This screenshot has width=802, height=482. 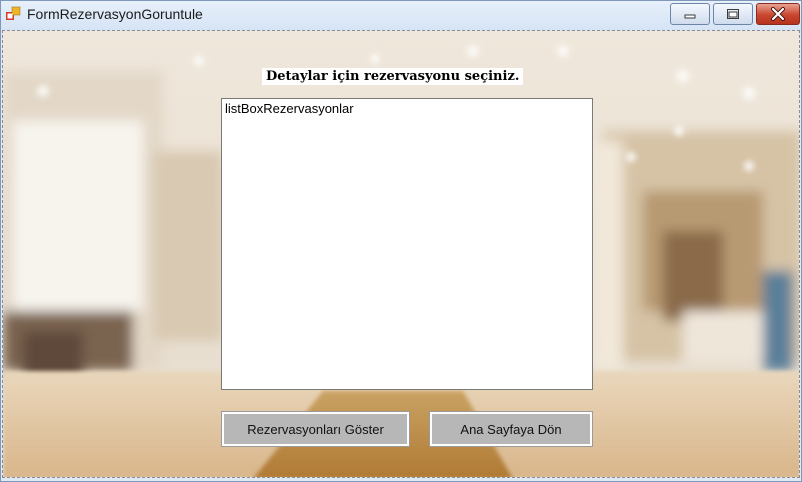 I want to click on show-reservations-button: Rezervasyonları Göster, so click(x=315, y=429).